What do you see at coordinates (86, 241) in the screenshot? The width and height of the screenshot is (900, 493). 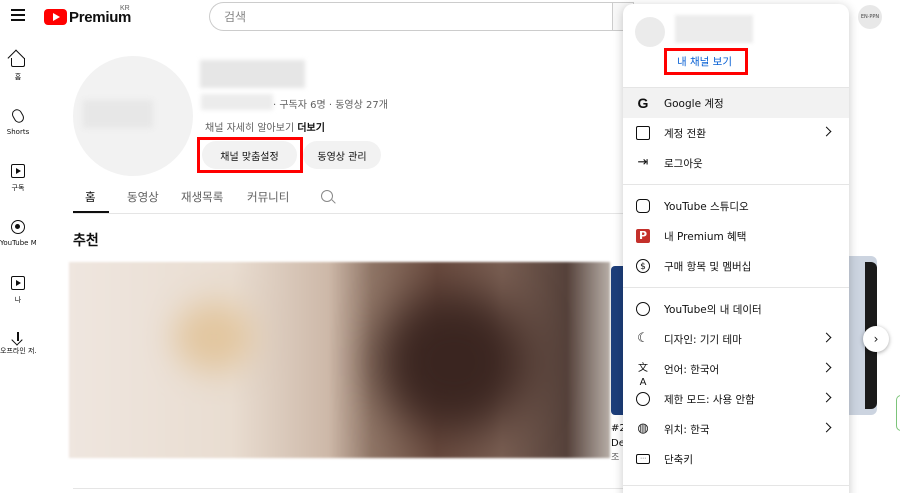 I see `section-title: 추천` at bounding box center [86, 241].